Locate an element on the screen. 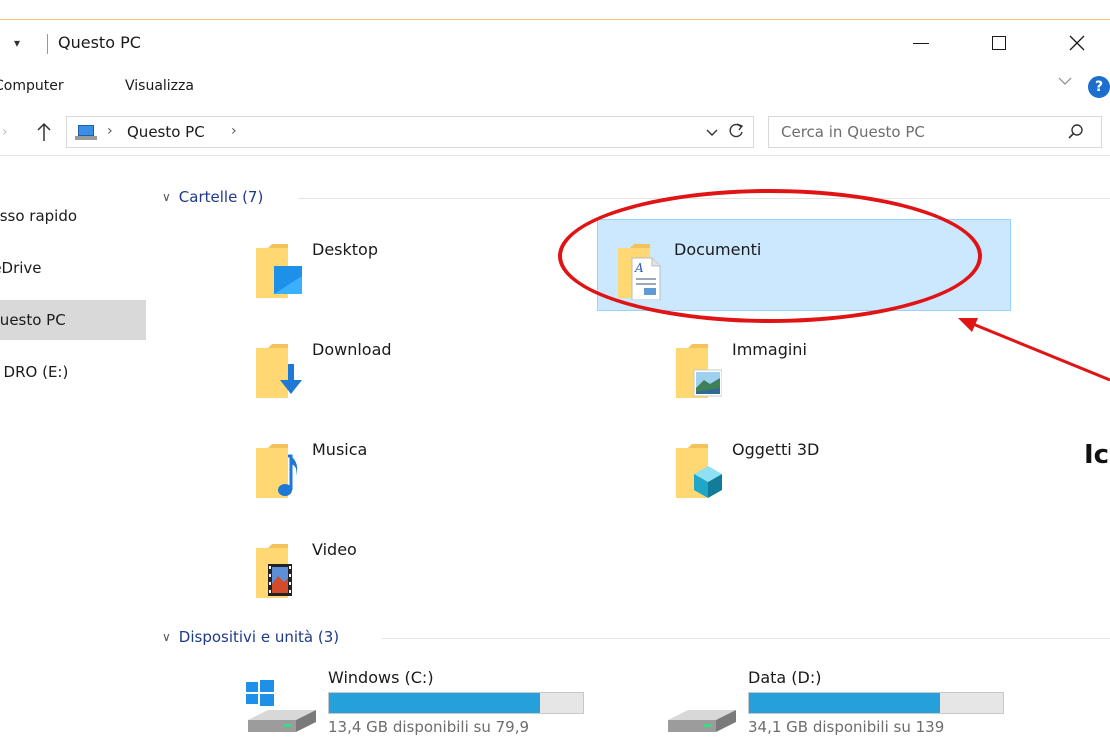 This screenshot has height=742, width=1110. annotation-ellipse is located at coordinates (770, 256).